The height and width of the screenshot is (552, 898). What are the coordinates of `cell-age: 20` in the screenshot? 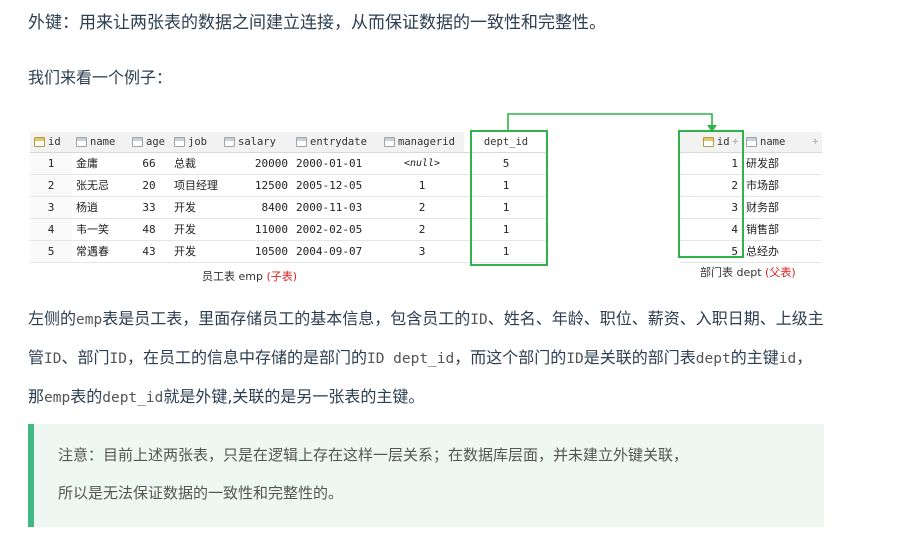 It's located at (149, 185).